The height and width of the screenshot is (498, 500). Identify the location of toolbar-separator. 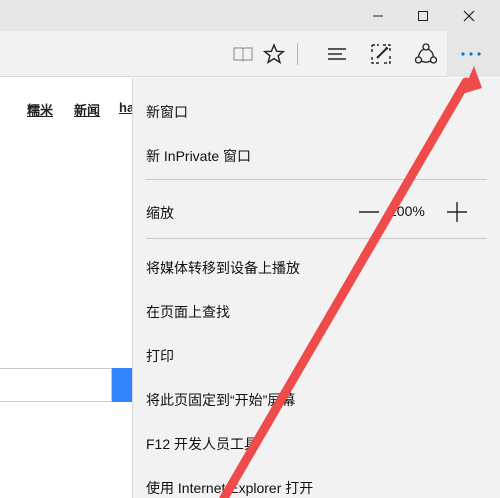
(297, 54).